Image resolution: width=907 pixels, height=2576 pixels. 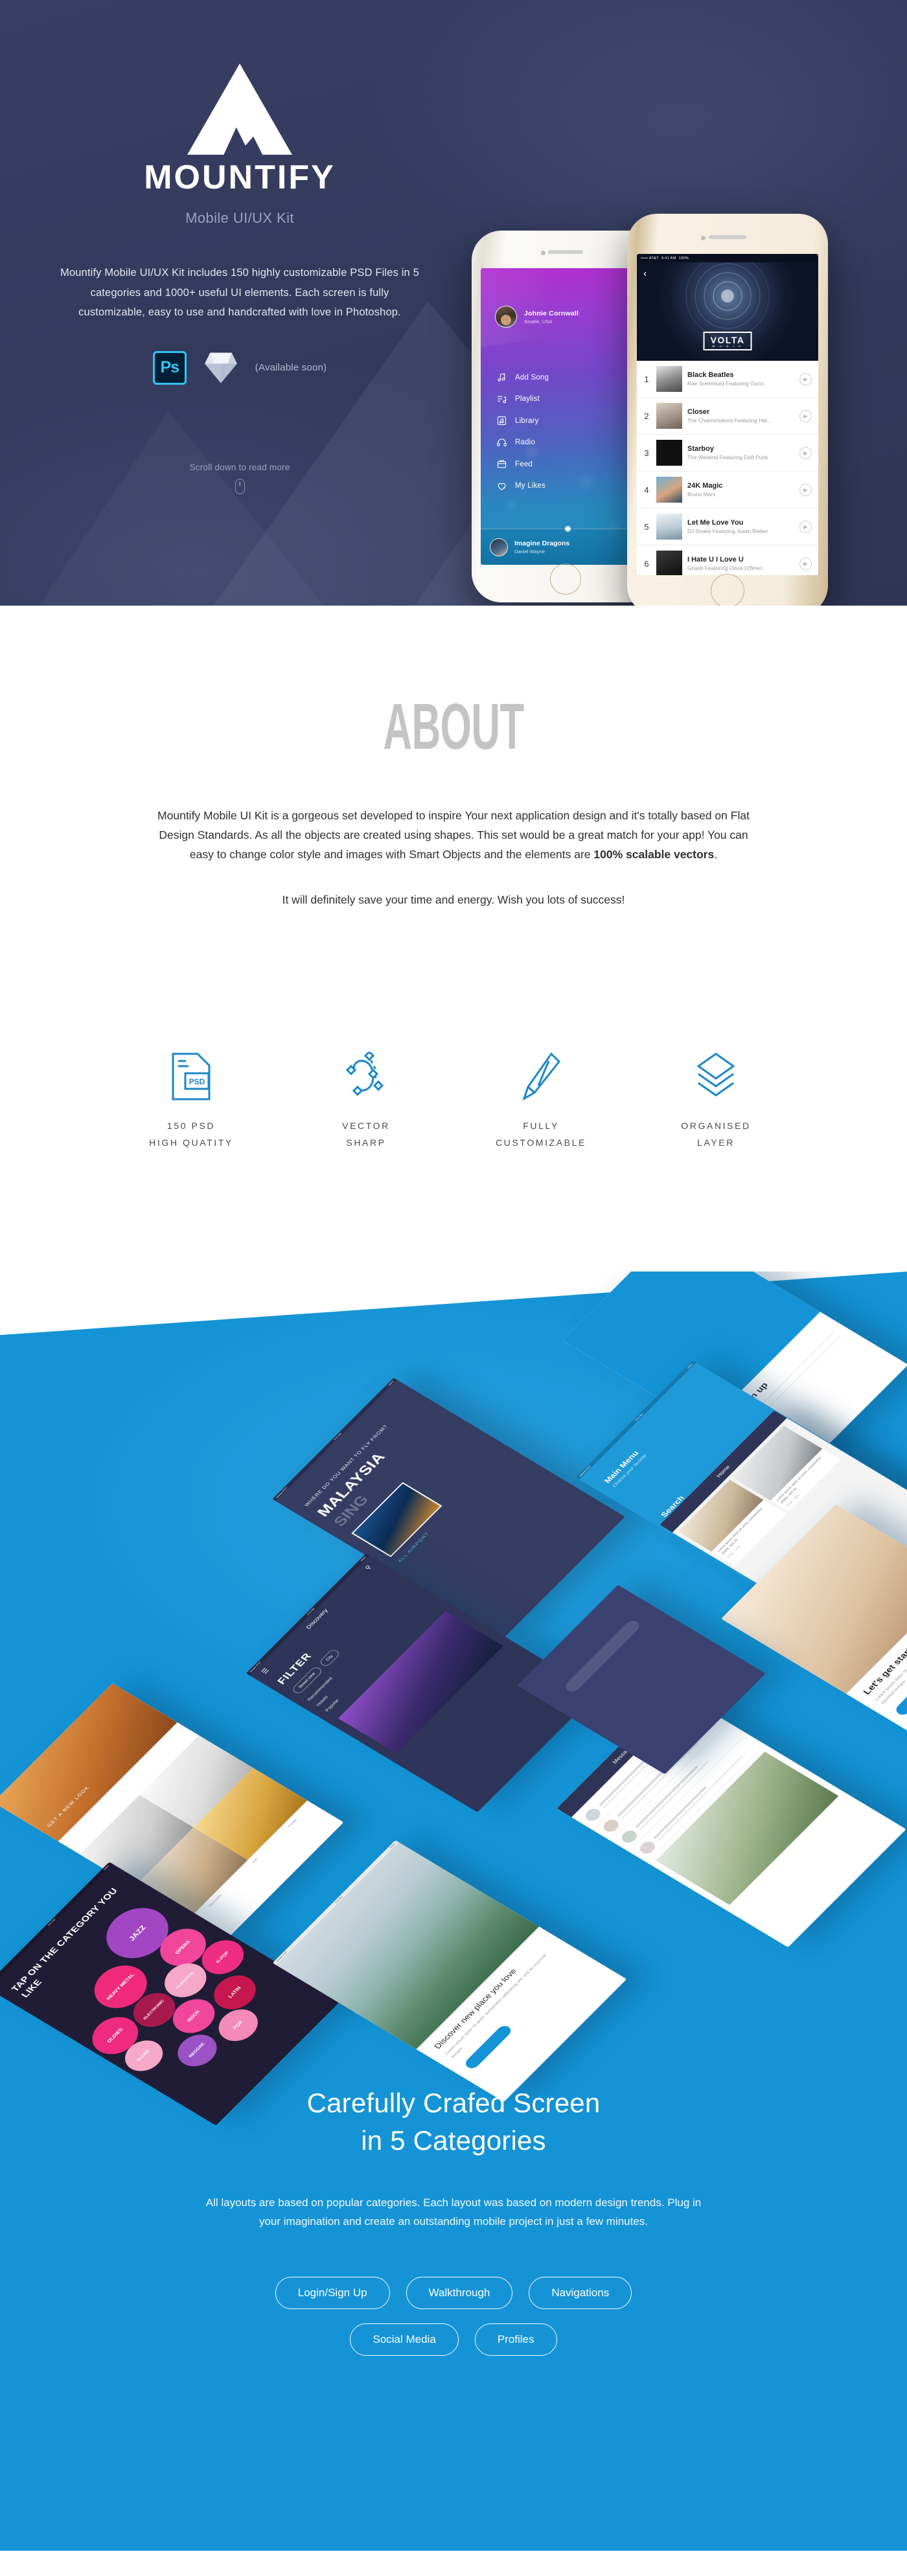 I want to click on menu-item-my-likes: My Likes, so click(x=522, y=487).